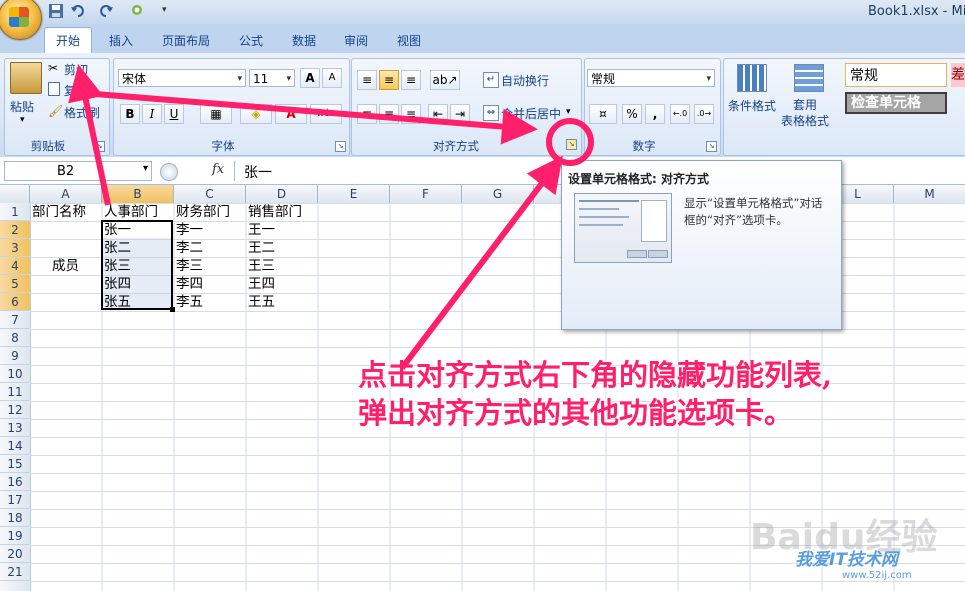 This screenshot has width=965, height=591. I want to click on cell-b6: 张五, so click(117, 302).